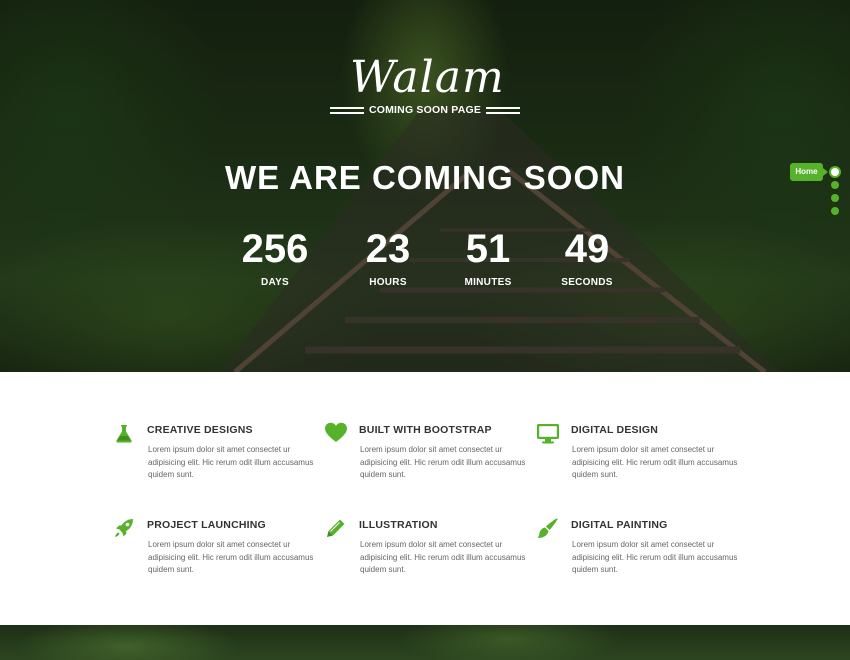  What do you see at coordinates (425, 177) in the screenshot?
I see `hero-headline: WE ARE COMING SOON` at bounding box center [425, 177].